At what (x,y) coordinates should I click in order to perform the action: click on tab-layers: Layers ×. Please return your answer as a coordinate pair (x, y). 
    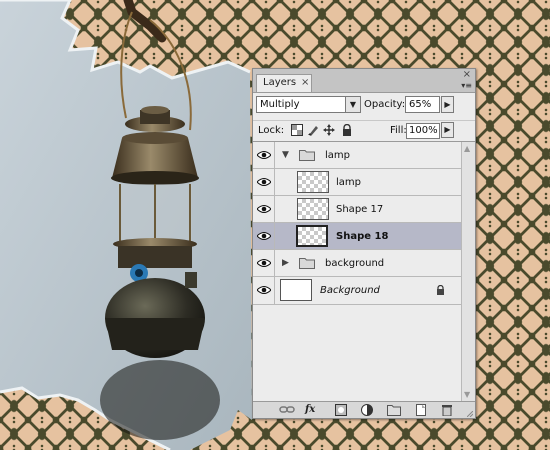
    Looking at the image, I should click on (284, 83).